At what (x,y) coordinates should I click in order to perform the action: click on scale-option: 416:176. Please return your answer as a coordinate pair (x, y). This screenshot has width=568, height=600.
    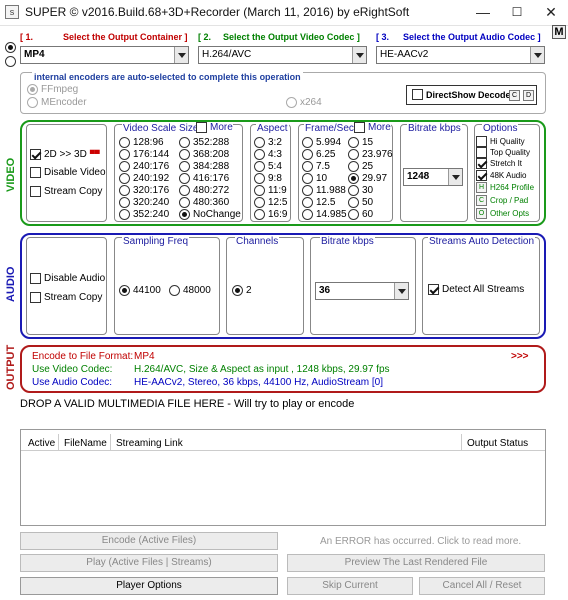
    Looking at the image, I should click on (204, 178).